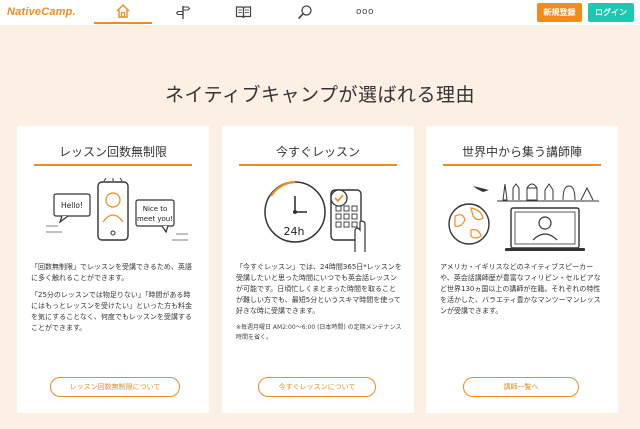 This screenshot has height=429, width=640. What do you see at coordinates (559, 12) in the screenshot?
I see `signup-button: 新規登録` at bounding box center [559, 12].